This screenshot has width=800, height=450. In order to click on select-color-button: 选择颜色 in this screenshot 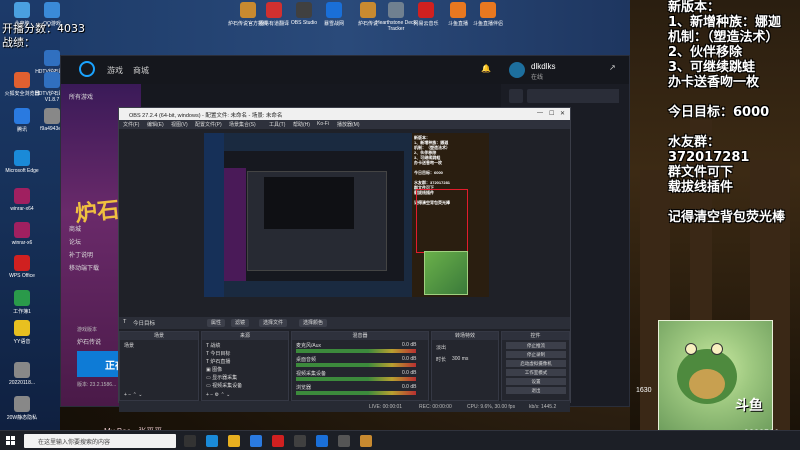, I will do `click(313, 323)`.